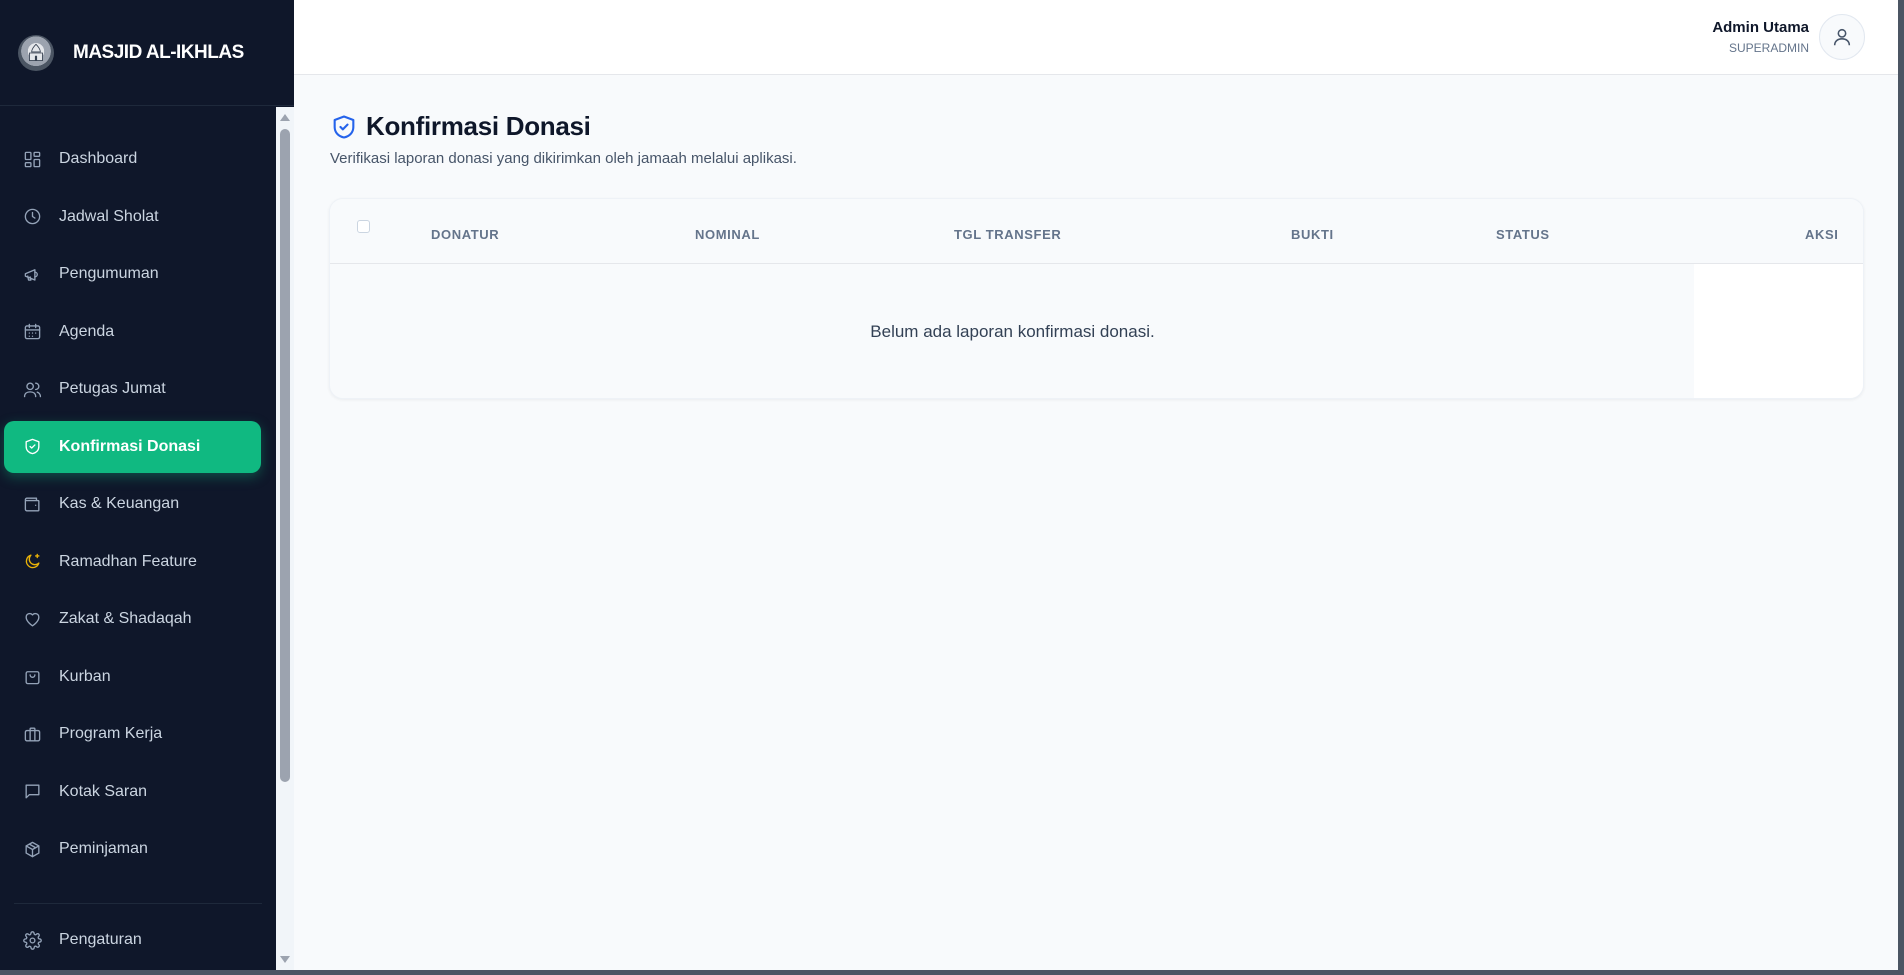  I want to click on sidebar-item-label: Agenda, so click(87, 331).